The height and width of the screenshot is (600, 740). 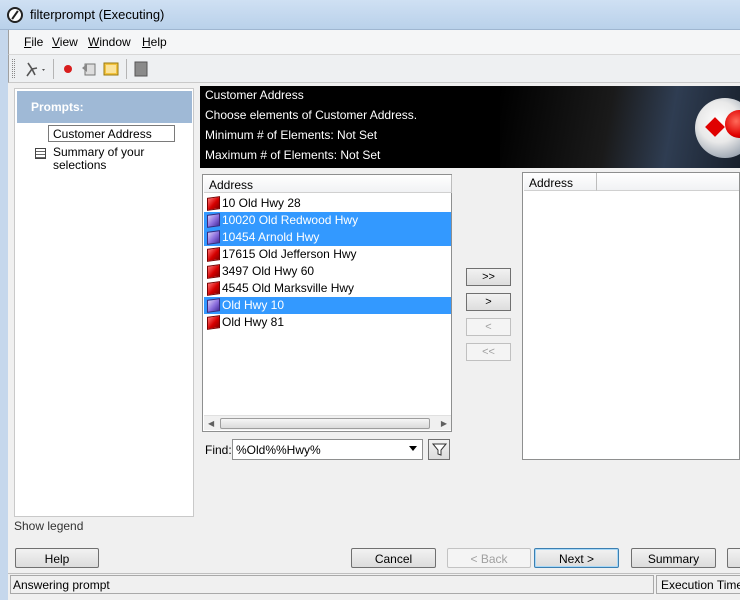 I want to click on selected-elements-list: Address, so click(x=631, y=316).